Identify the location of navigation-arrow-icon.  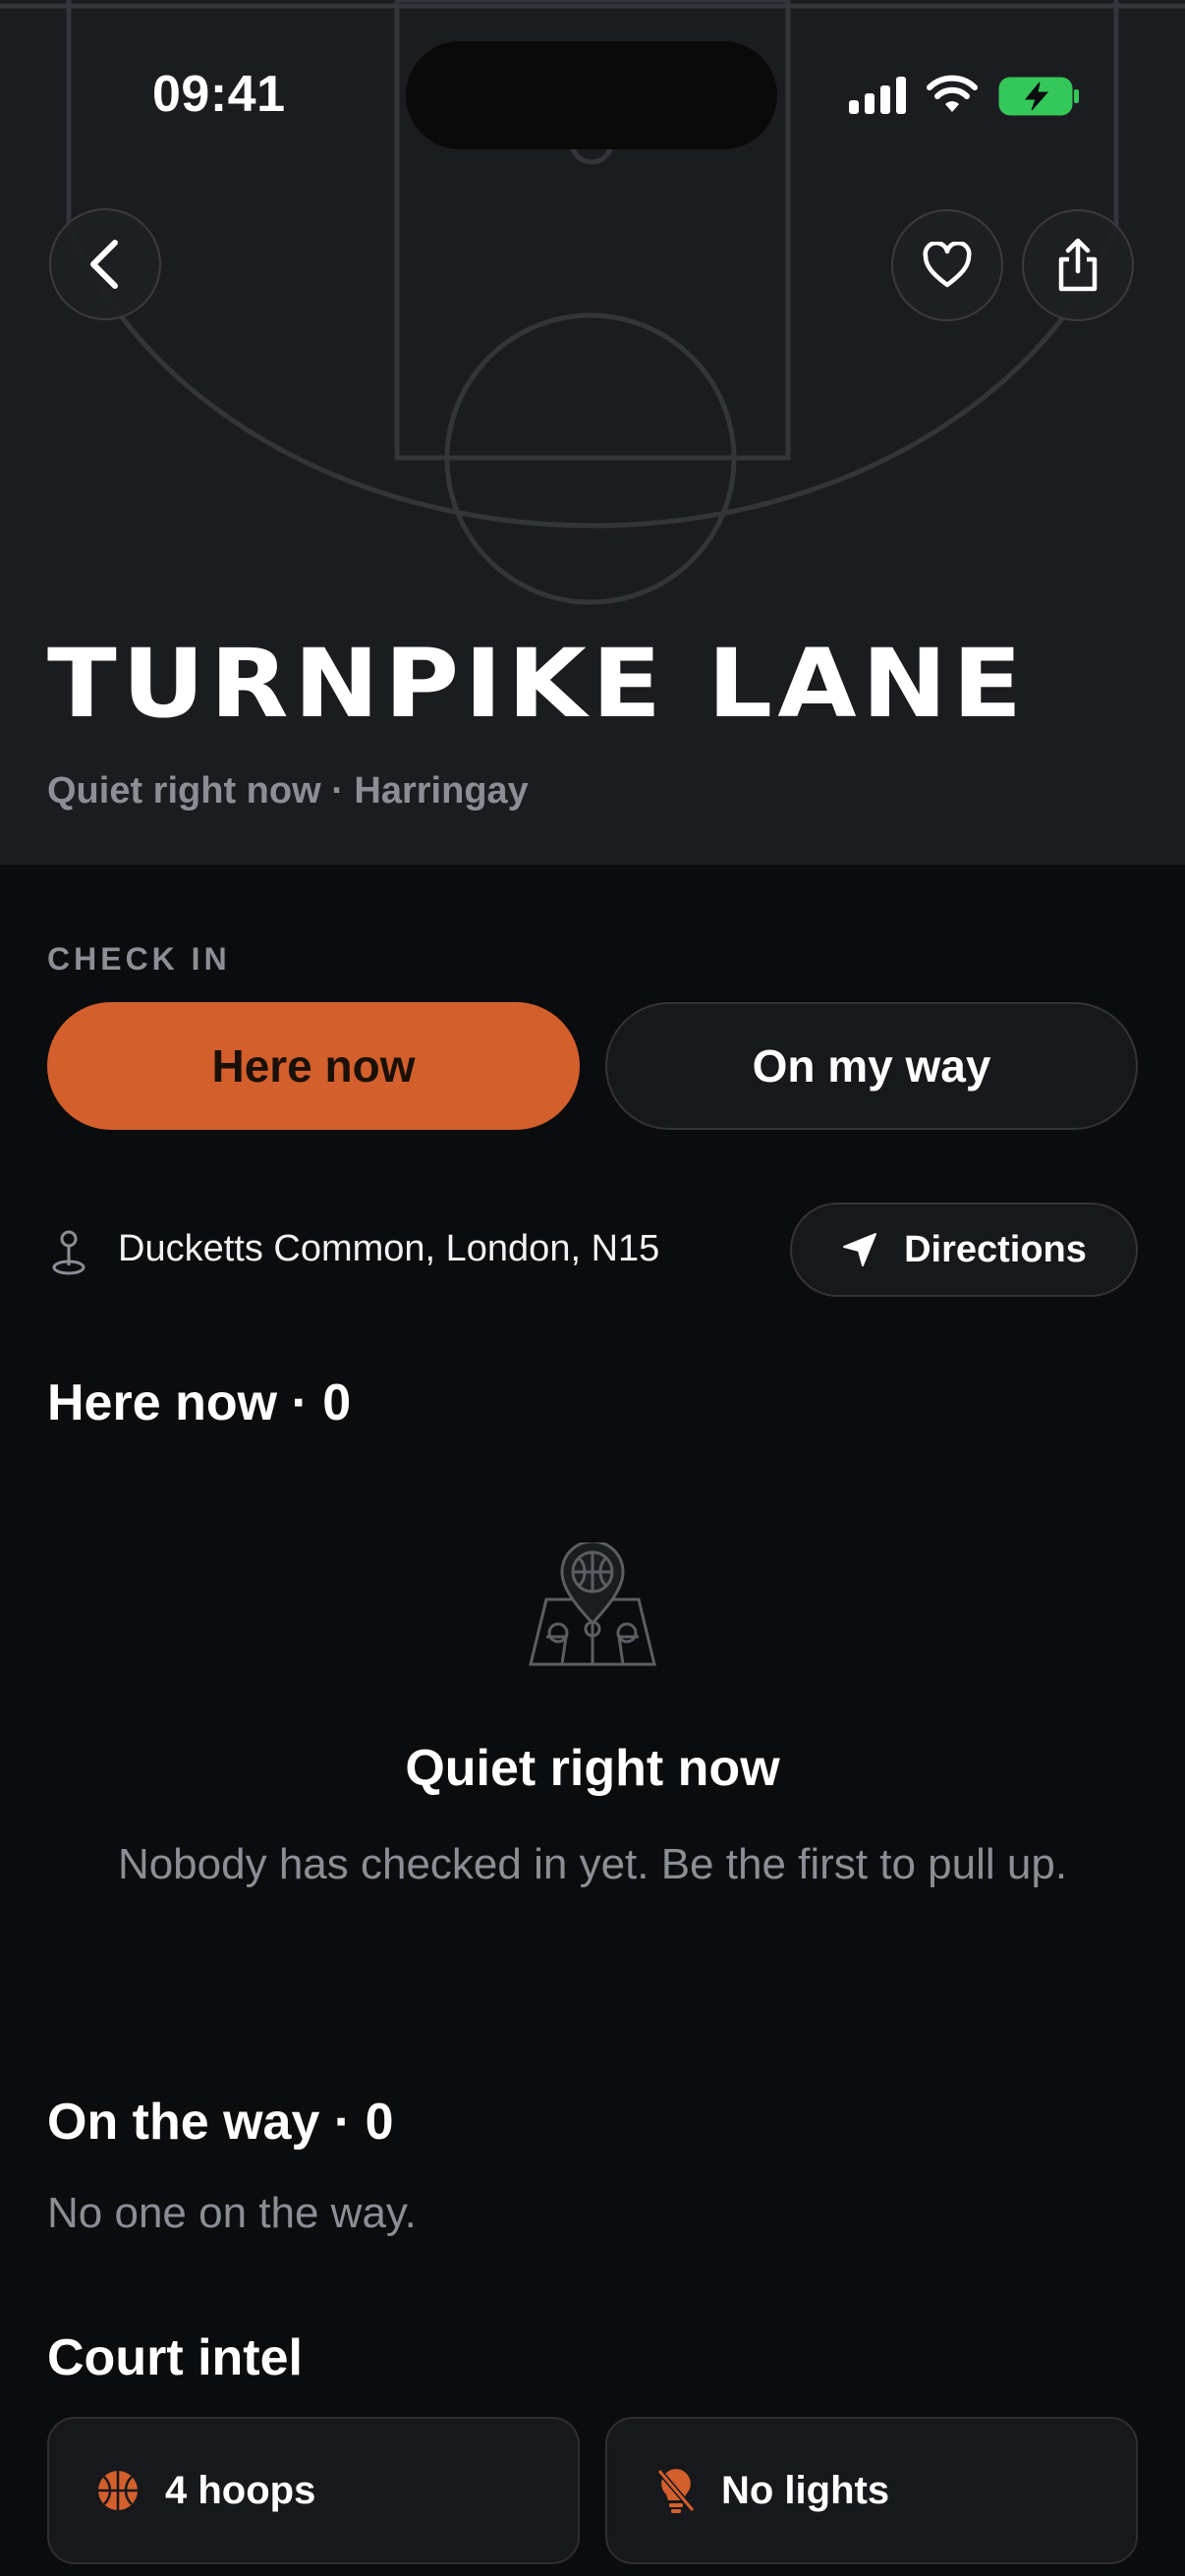
(860, 1249).